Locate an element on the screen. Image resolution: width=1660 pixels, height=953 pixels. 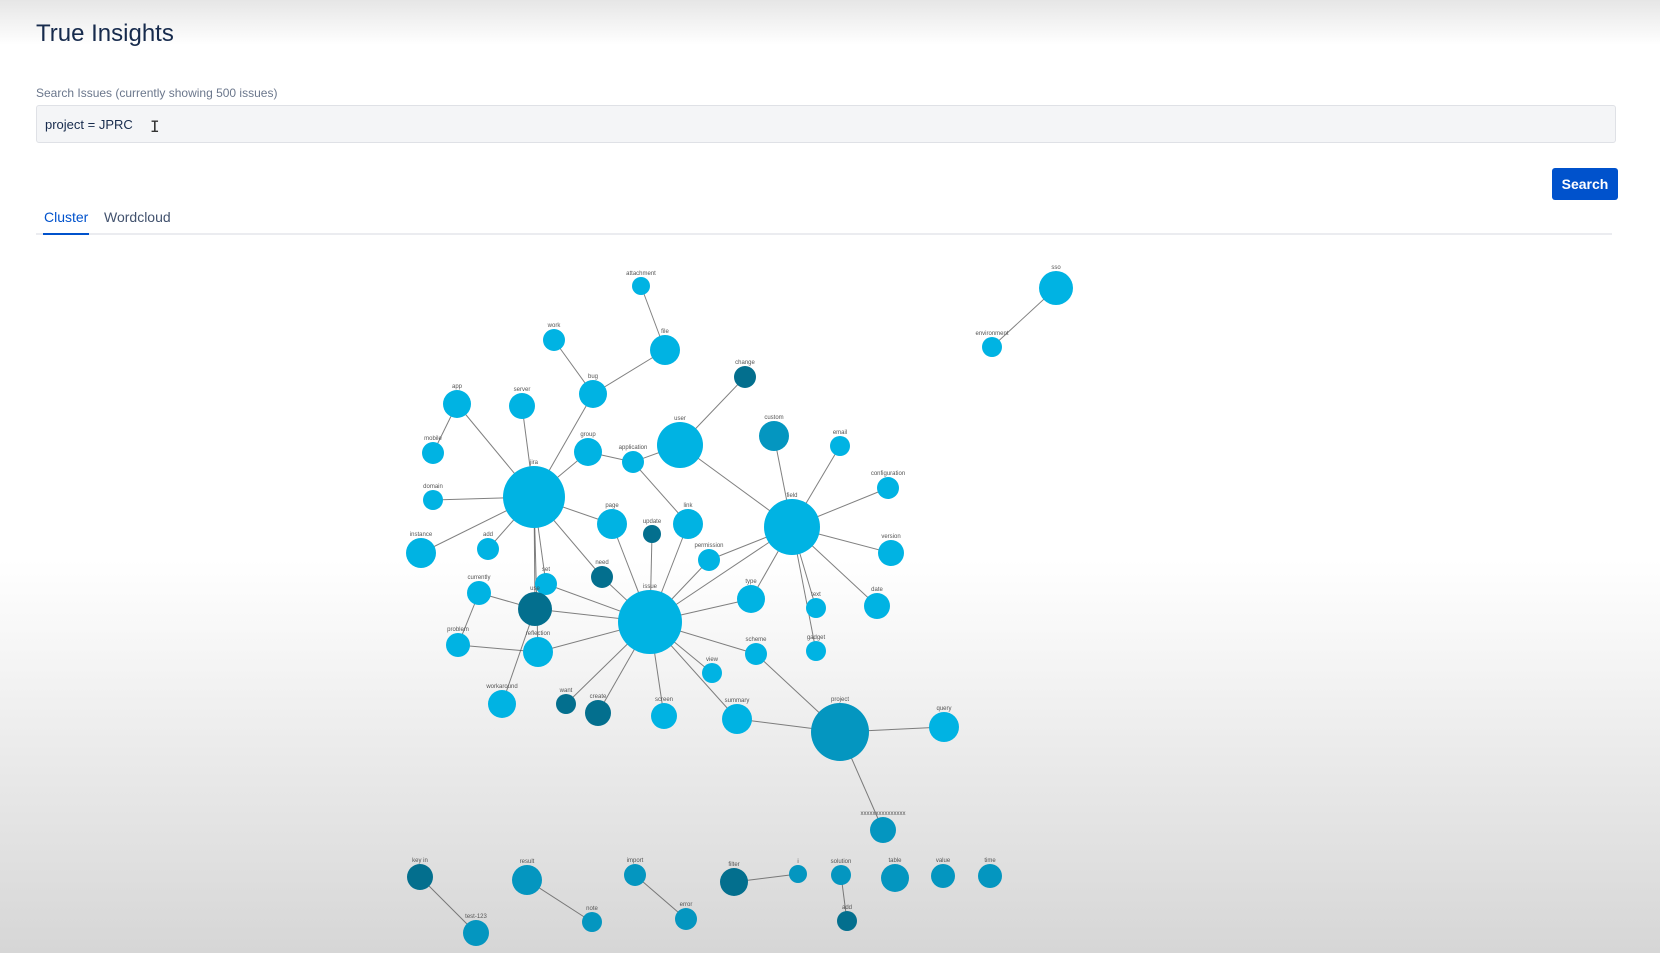
graph-node-test-123: test-123 is located at coordinates (476, 930).